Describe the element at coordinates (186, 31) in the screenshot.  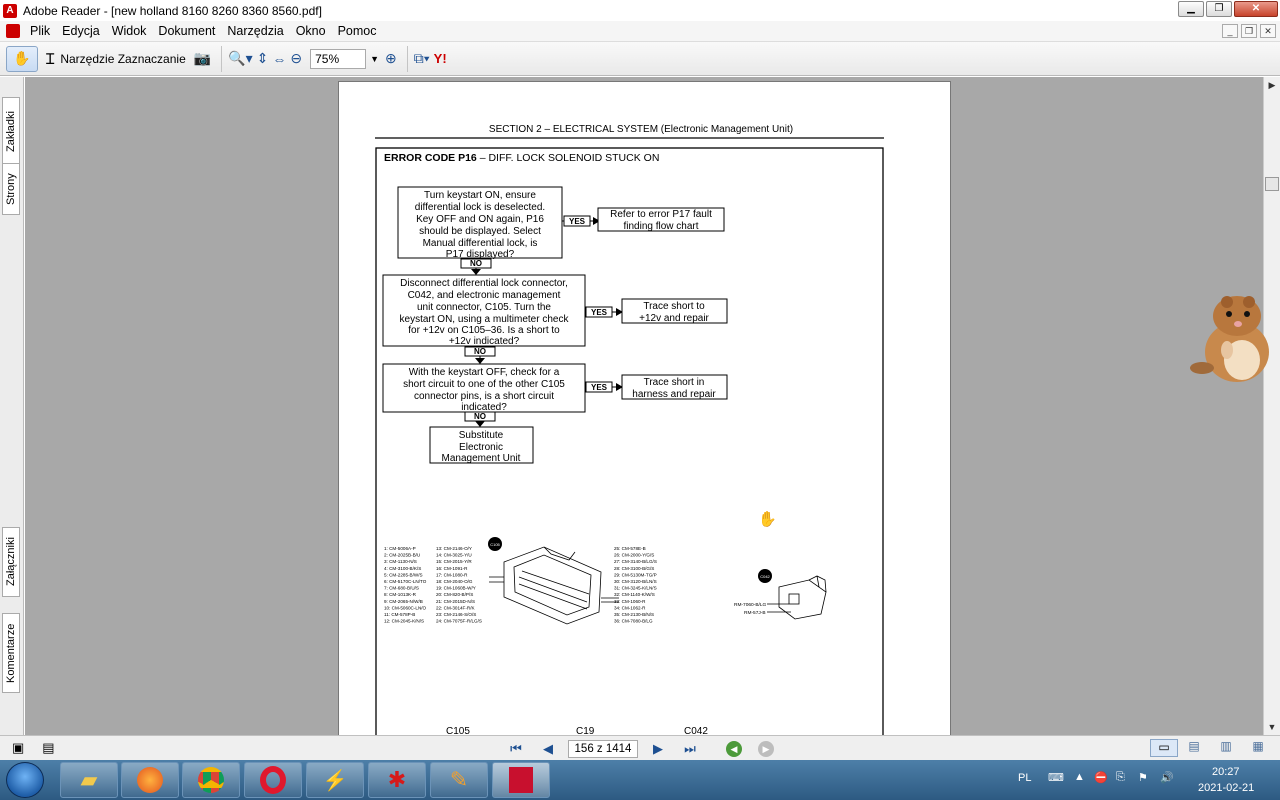
I see `menu-document: Dokument` at that location.